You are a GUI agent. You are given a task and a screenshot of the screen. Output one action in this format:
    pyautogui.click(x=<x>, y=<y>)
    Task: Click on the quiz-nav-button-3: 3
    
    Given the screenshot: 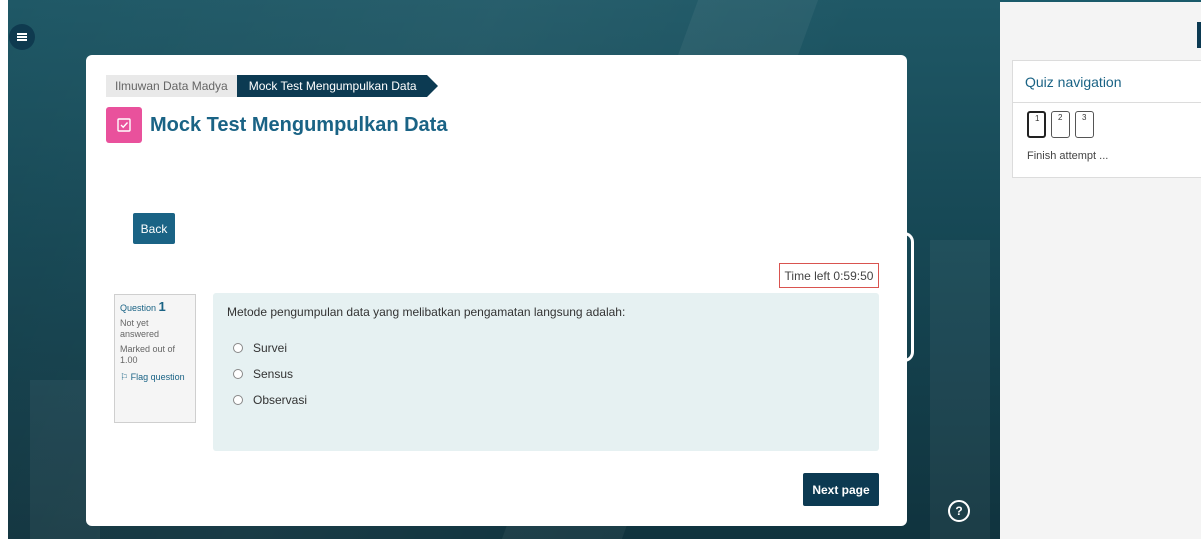 What is the action you would take?
    pyautogui.click(x=1084, y=124)
    